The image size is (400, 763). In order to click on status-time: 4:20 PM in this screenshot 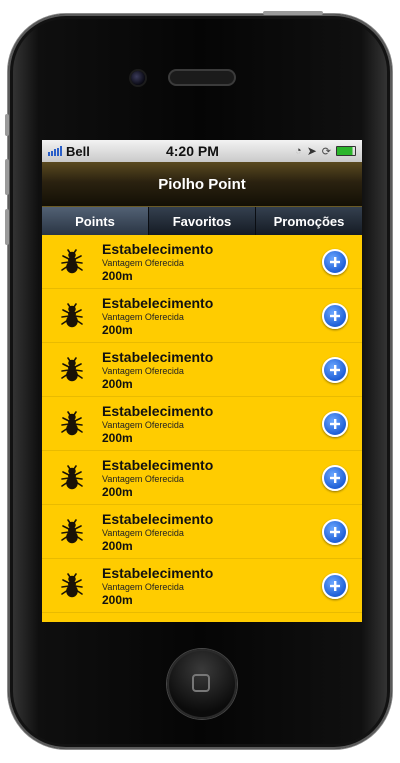, I will do `click(192, 151)`.